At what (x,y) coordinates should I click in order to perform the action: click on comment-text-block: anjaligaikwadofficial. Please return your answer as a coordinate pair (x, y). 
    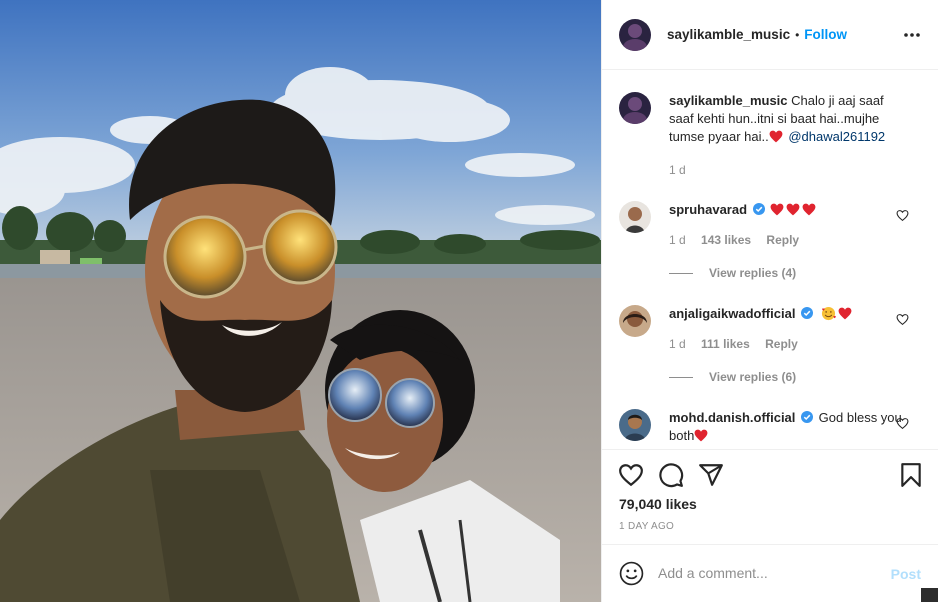
    Looking at the image, I should click on (789, 314).